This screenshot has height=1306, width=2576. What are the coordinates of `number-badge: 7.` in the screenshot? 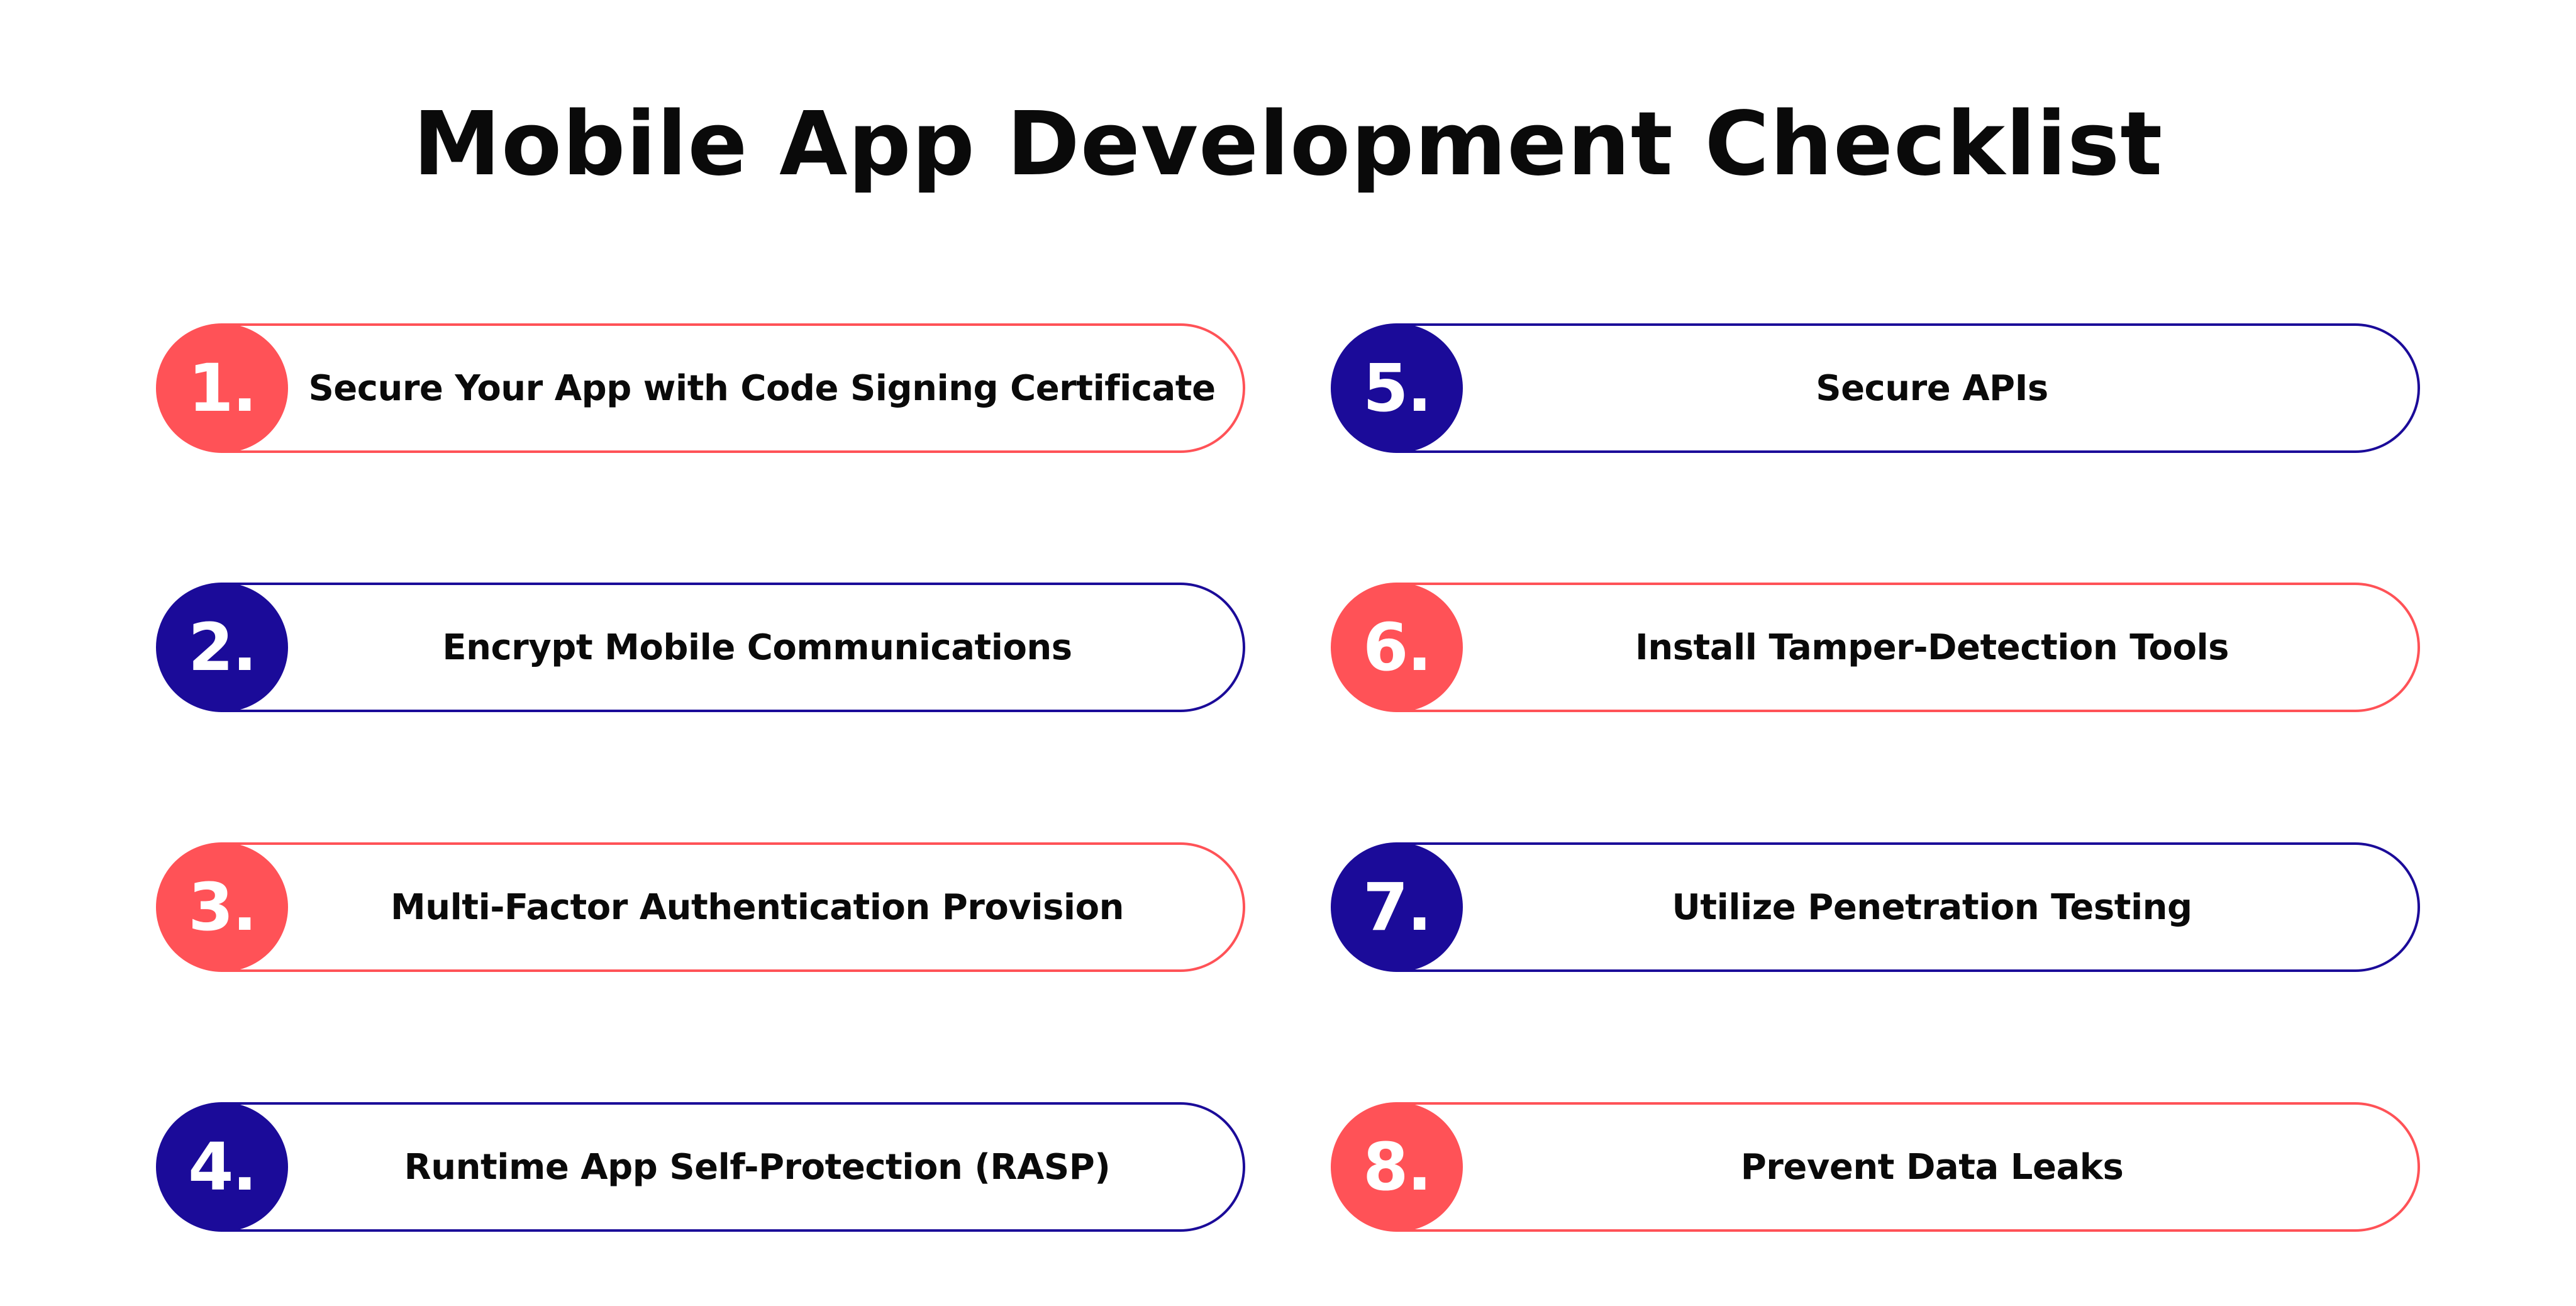 It's located at (1397, 907).